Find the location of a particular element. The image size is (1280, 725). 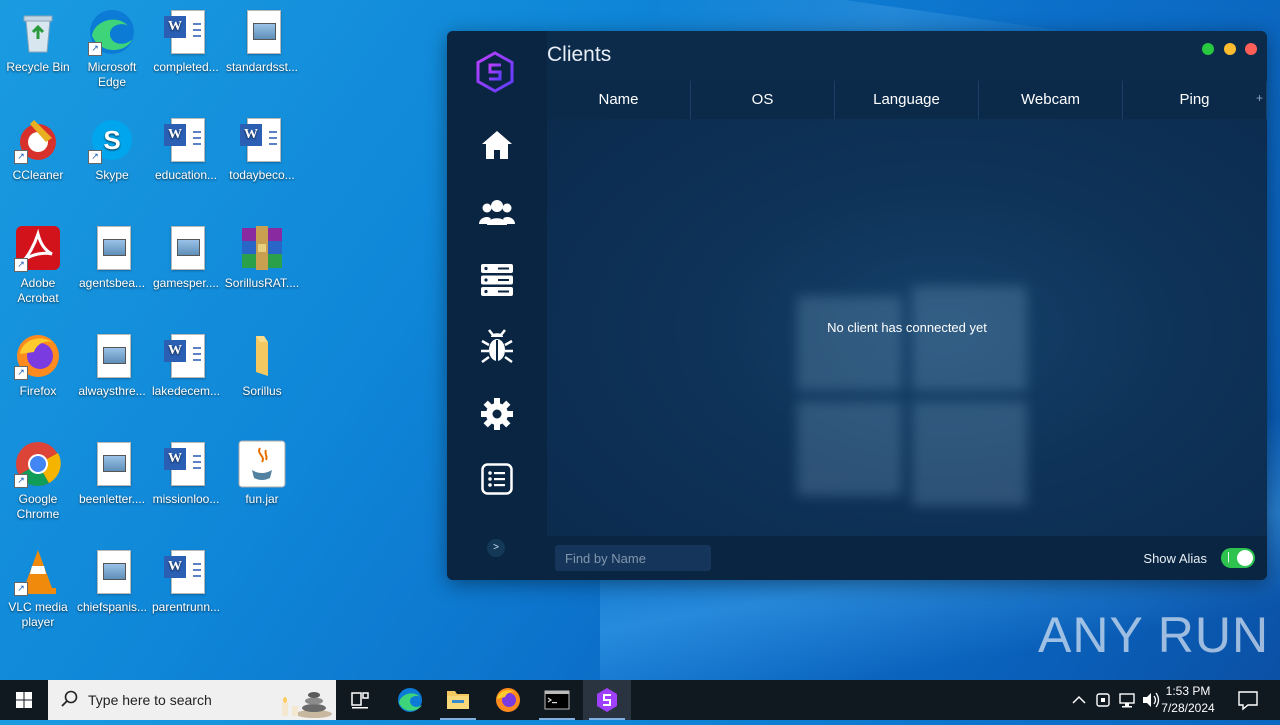

show-alias-toggle: | is located at coordinates (1238, 558).